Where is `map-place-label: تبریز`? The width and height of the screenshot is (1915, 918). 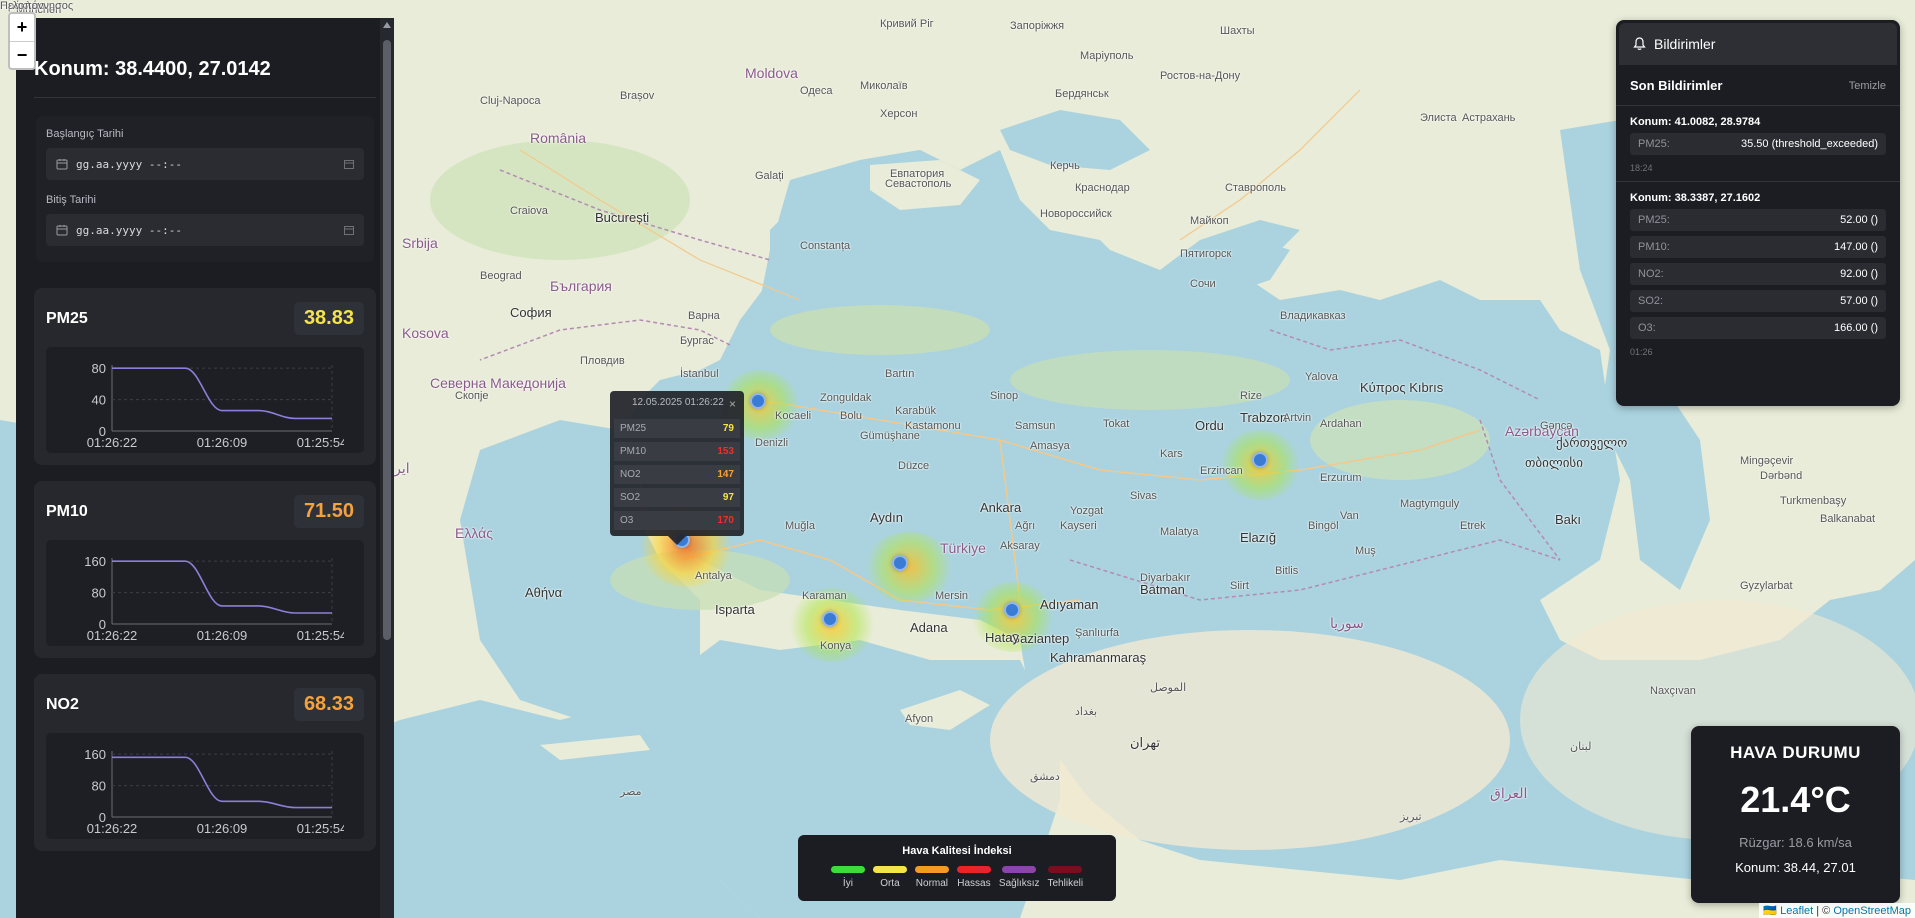 map-place-label: تبریز is located at coordinates (1411, 817).